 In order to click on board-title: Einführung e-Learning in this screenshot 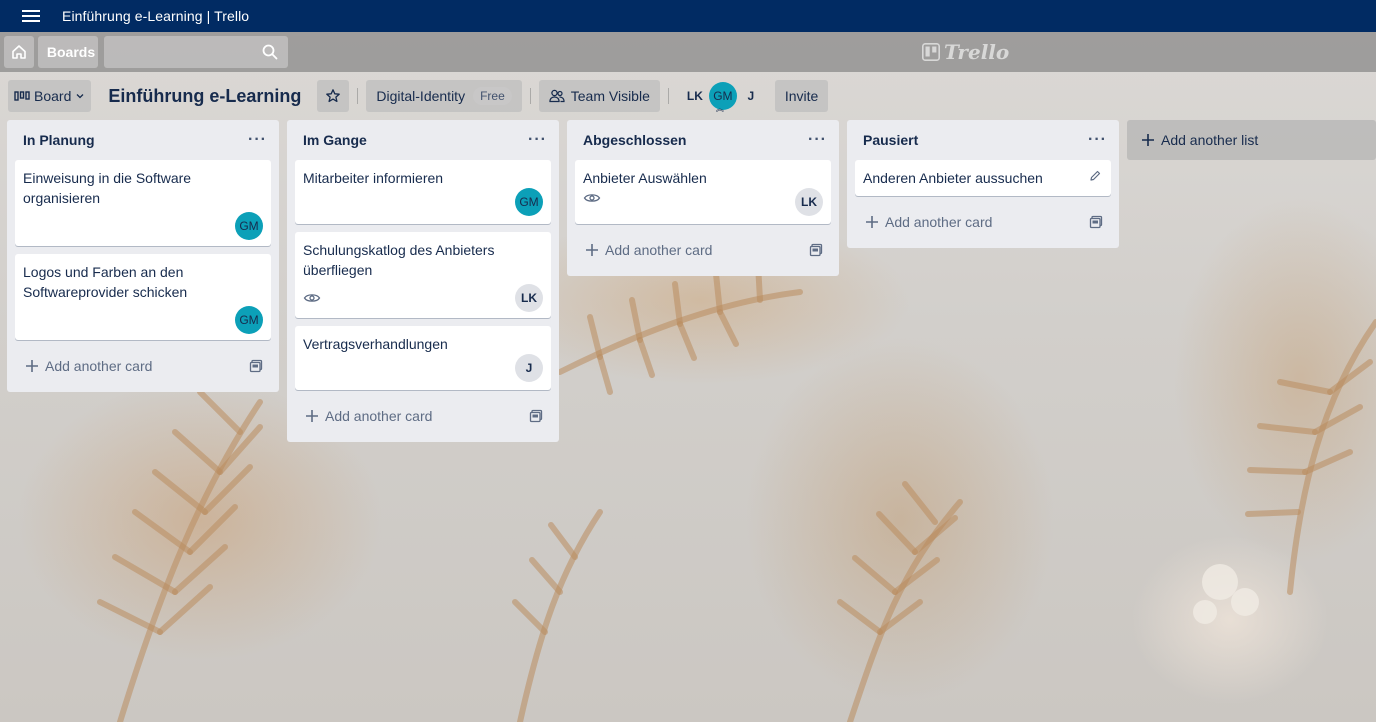, I will do `click(204, 96)`.